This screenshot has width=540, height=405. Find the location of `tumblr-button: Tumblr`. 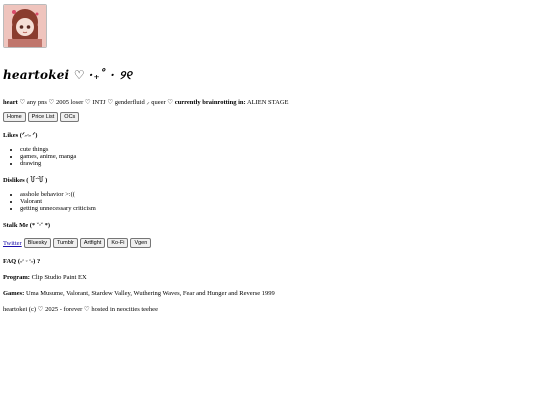

tumblr-button: Tumblr is located at coordinates (65, 243).